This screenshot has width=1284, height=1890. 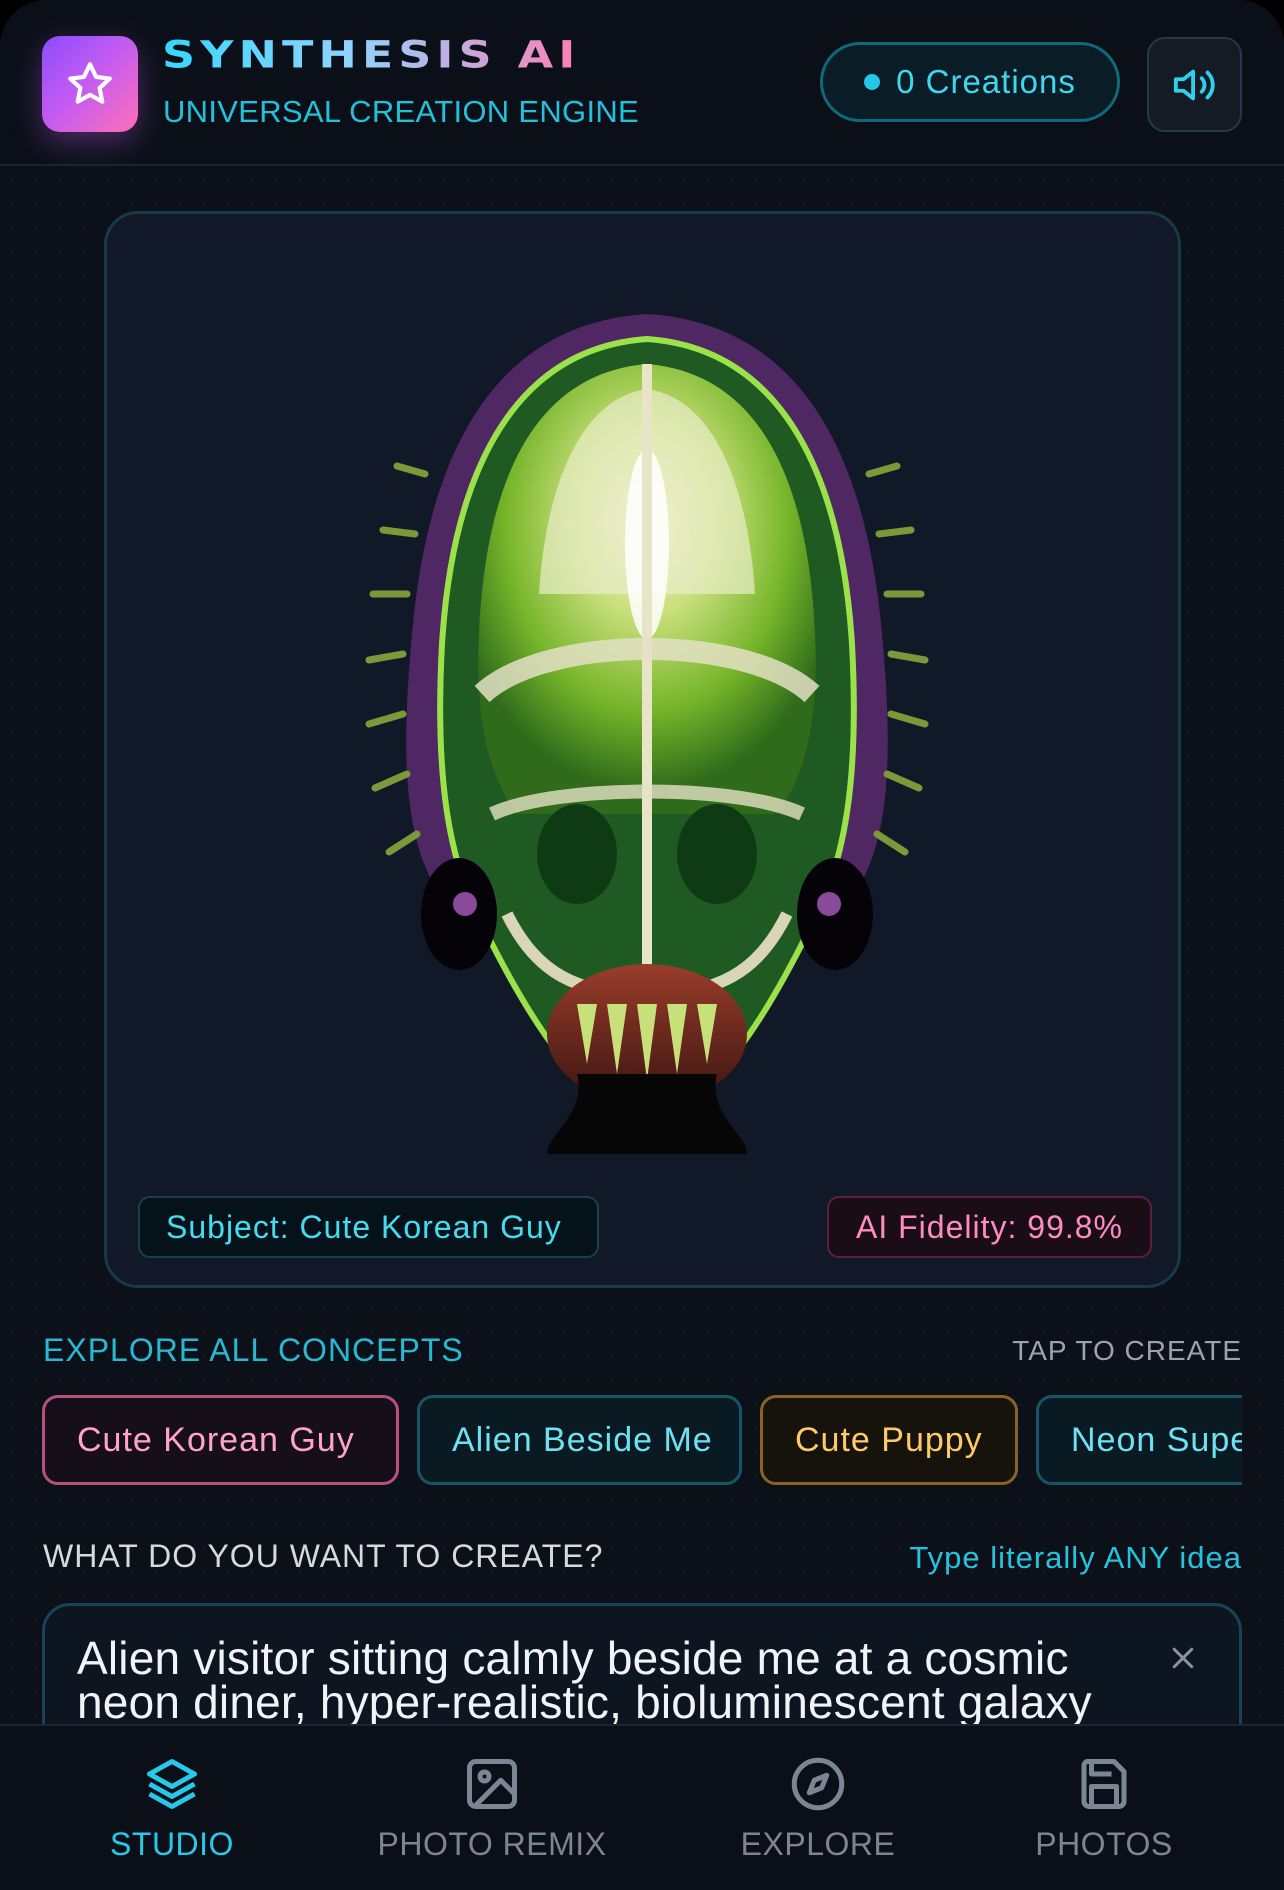 I want to click on nav-label-studio: STUDIO, so click(x=172, y=1844).